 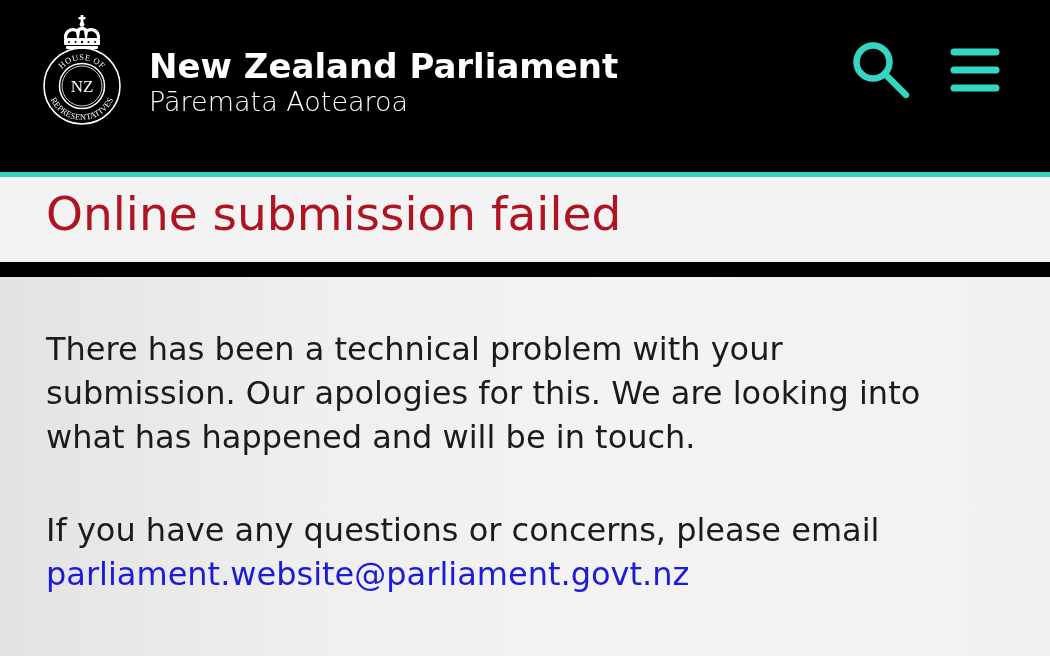 I want to click on page-heading: Online submission failed, so click(x=334, y=214).